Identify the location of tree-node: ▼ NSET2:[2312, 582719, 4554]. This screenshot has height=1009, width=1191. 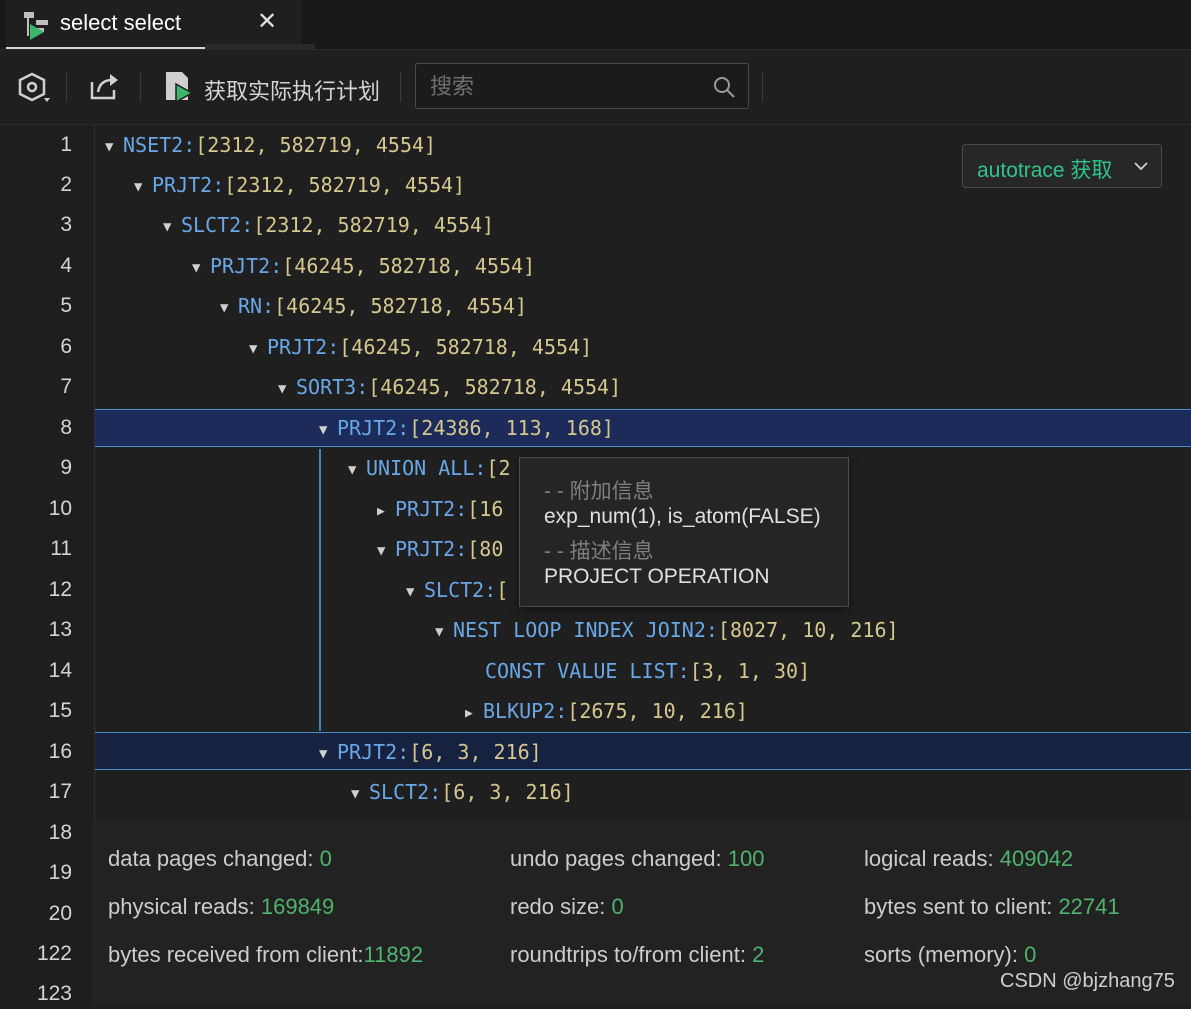
(270, 145).